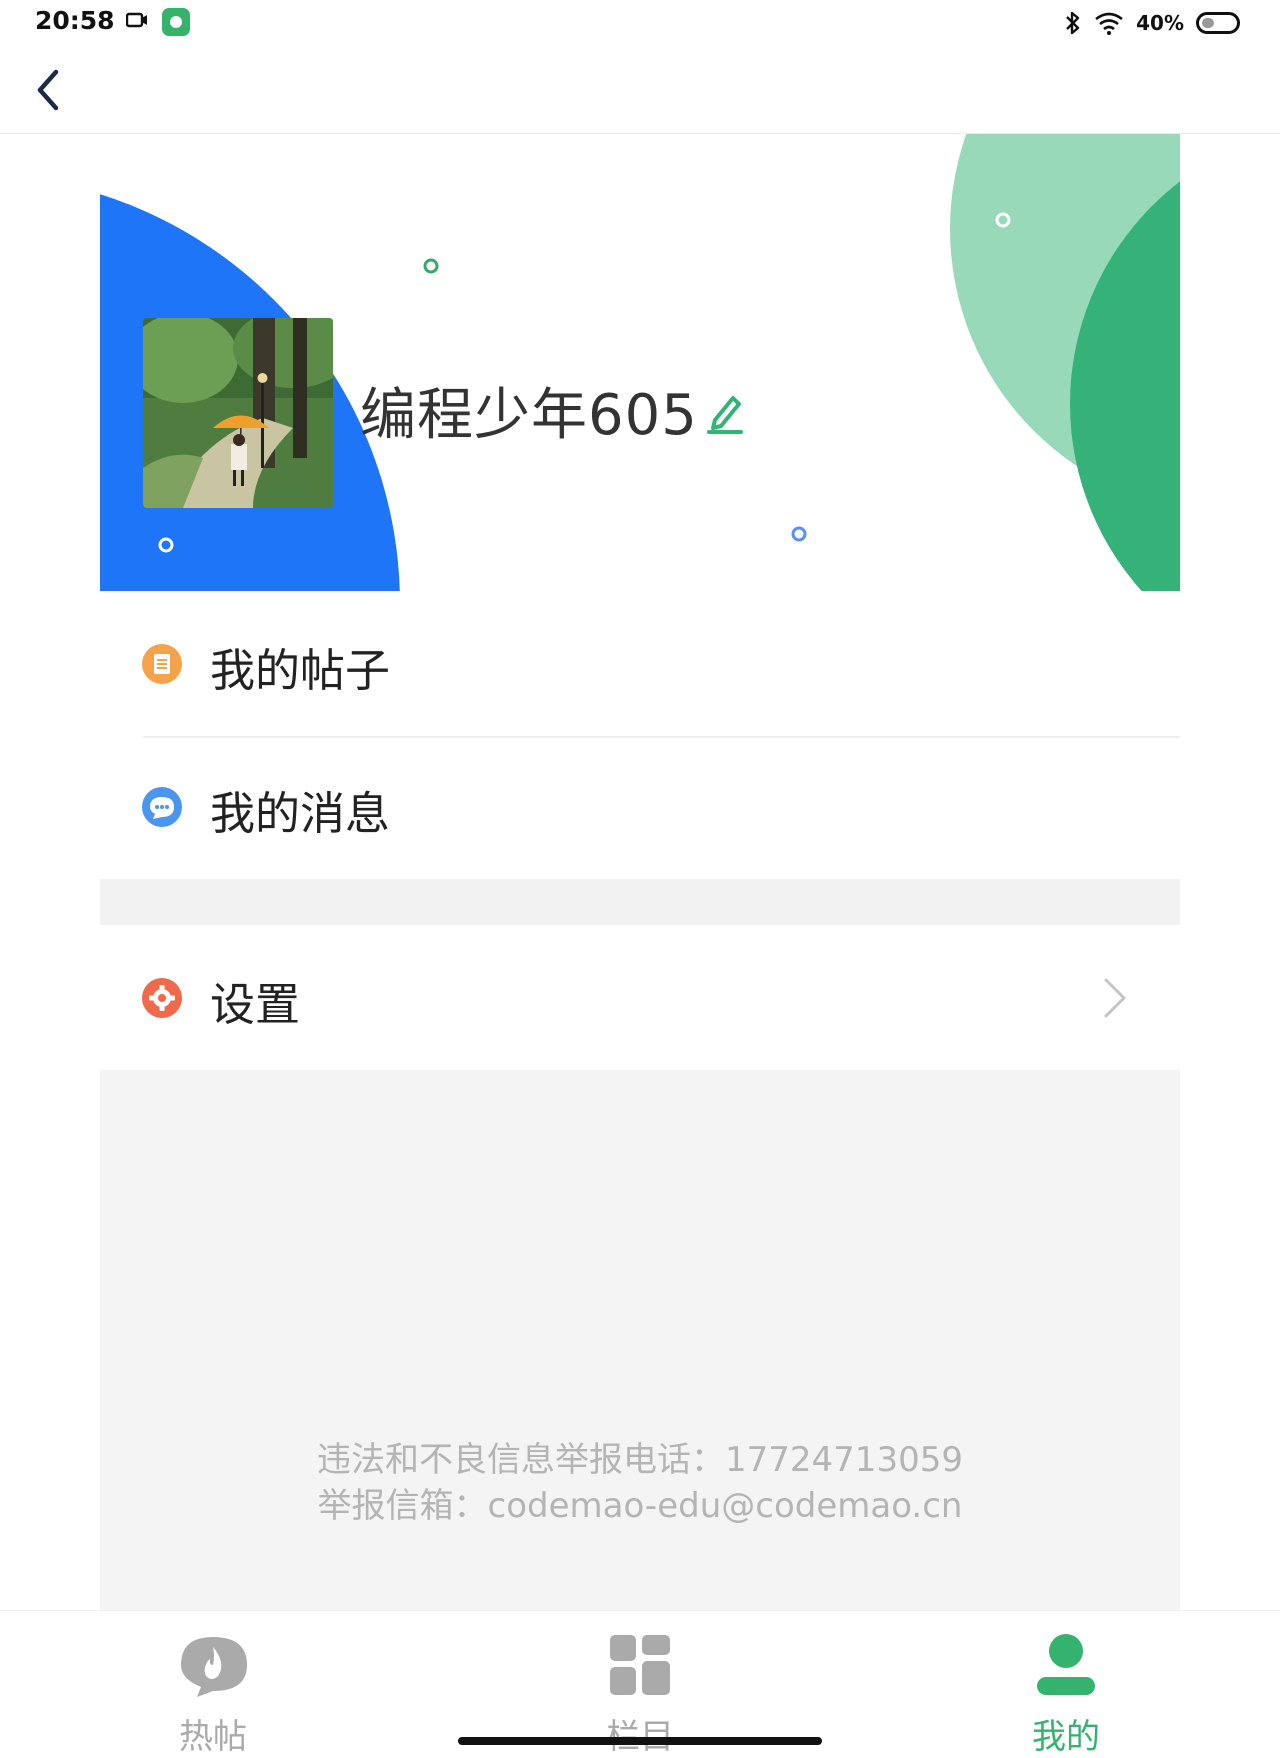  Describe the element at coordinates (640, 1733) in the screenshot. I see `nav-label-columns: 栏目` at that location.